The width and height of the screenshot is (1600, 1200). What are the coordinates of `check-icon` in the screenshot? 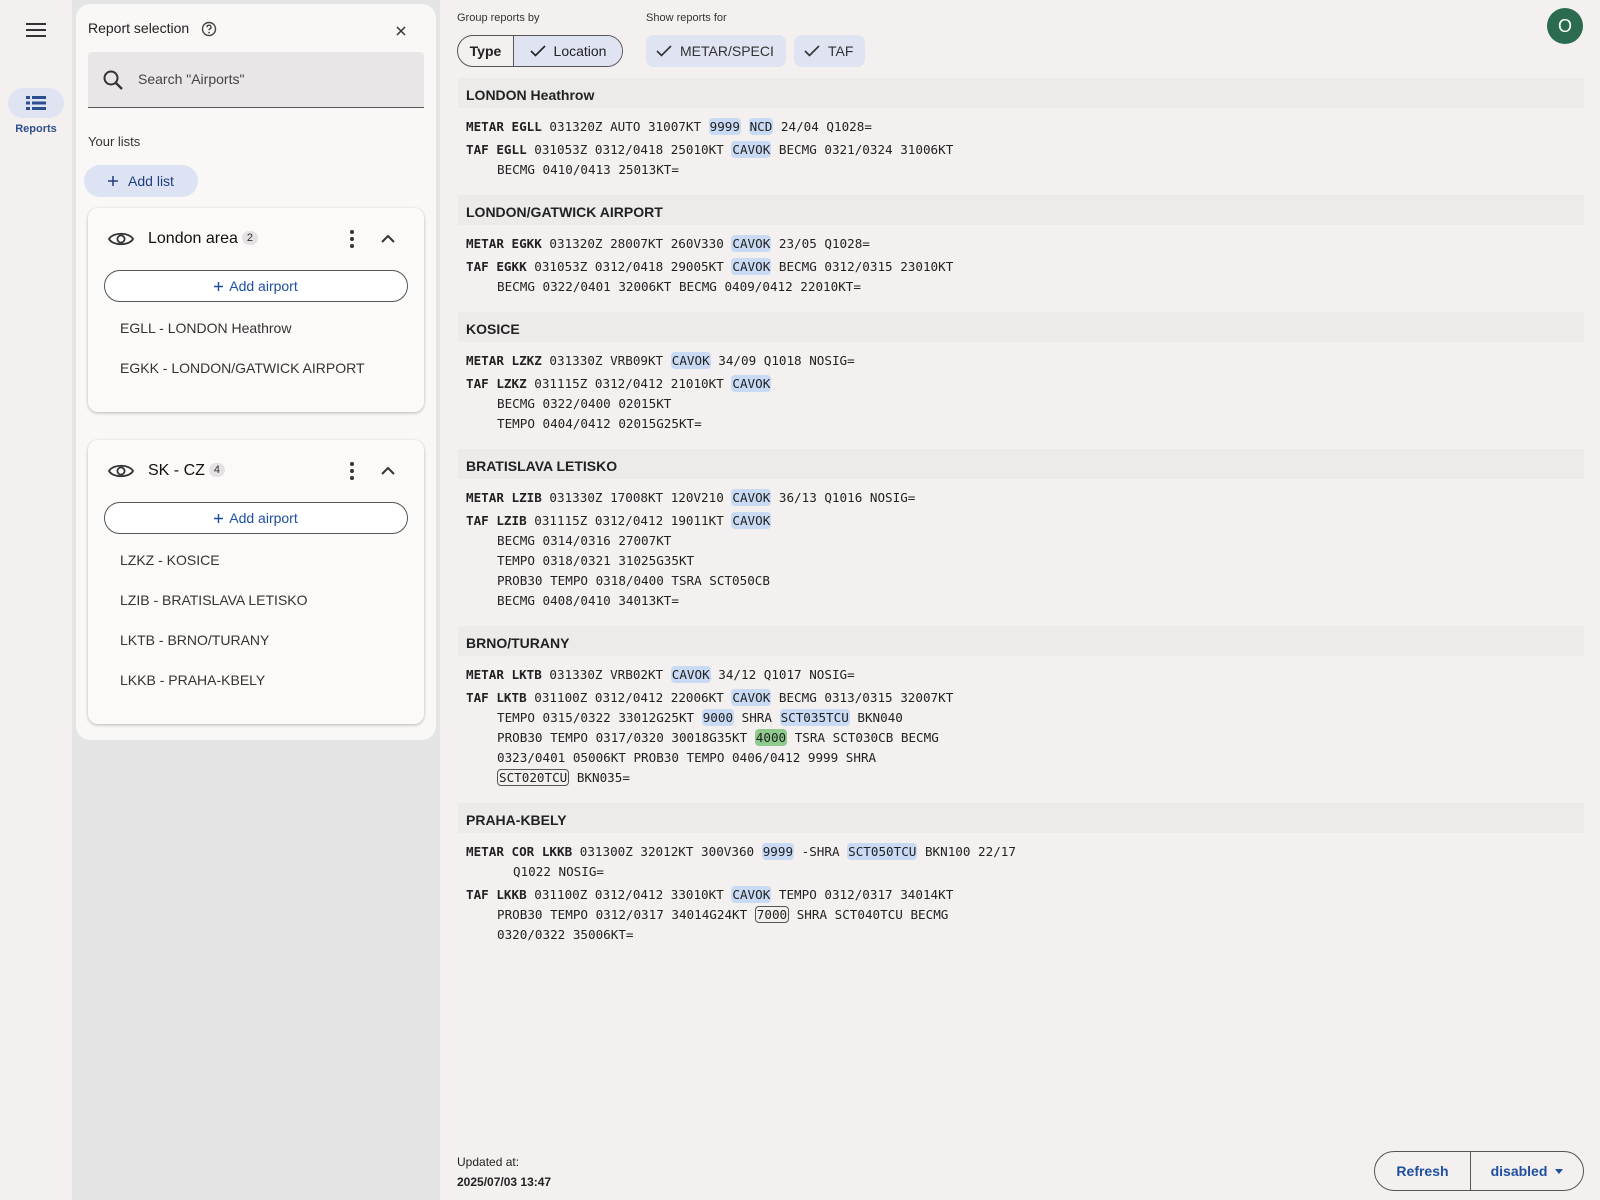 It's located at (812, 51).